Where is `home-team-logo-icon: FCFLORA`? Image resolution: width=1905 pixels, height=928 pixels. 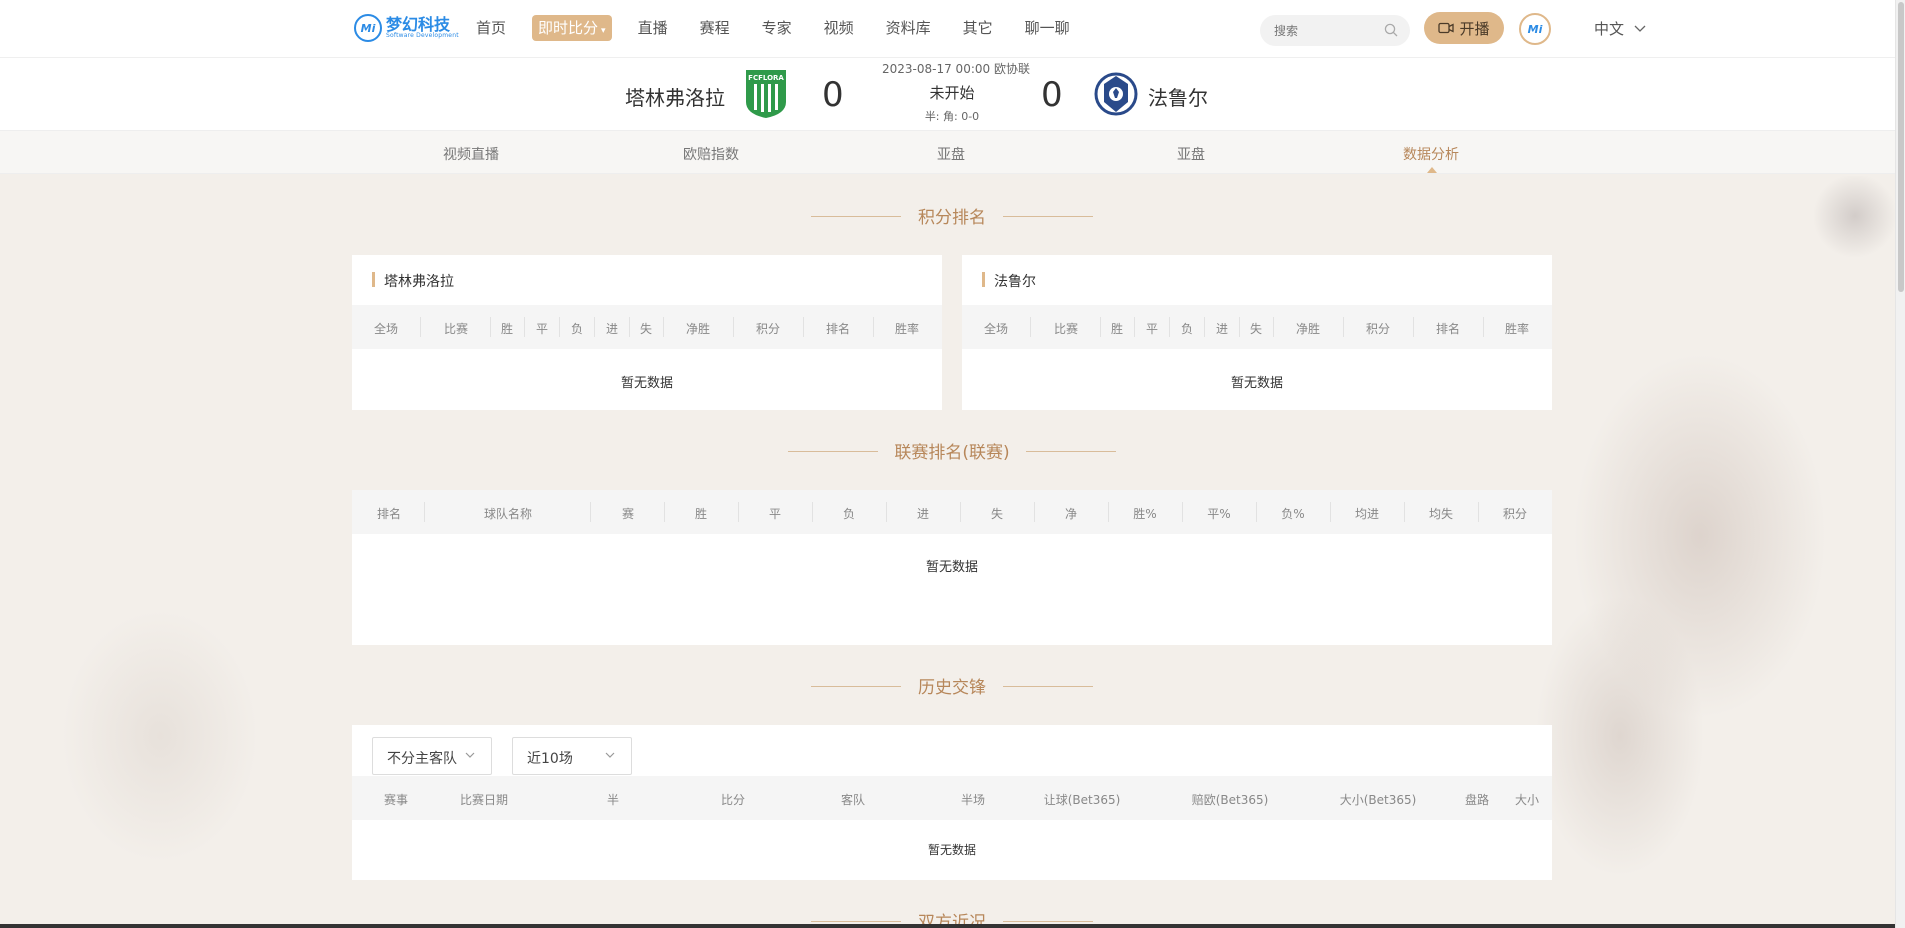
home-team-logo-icon: FCFLORA is located at coordinates (766, 94).